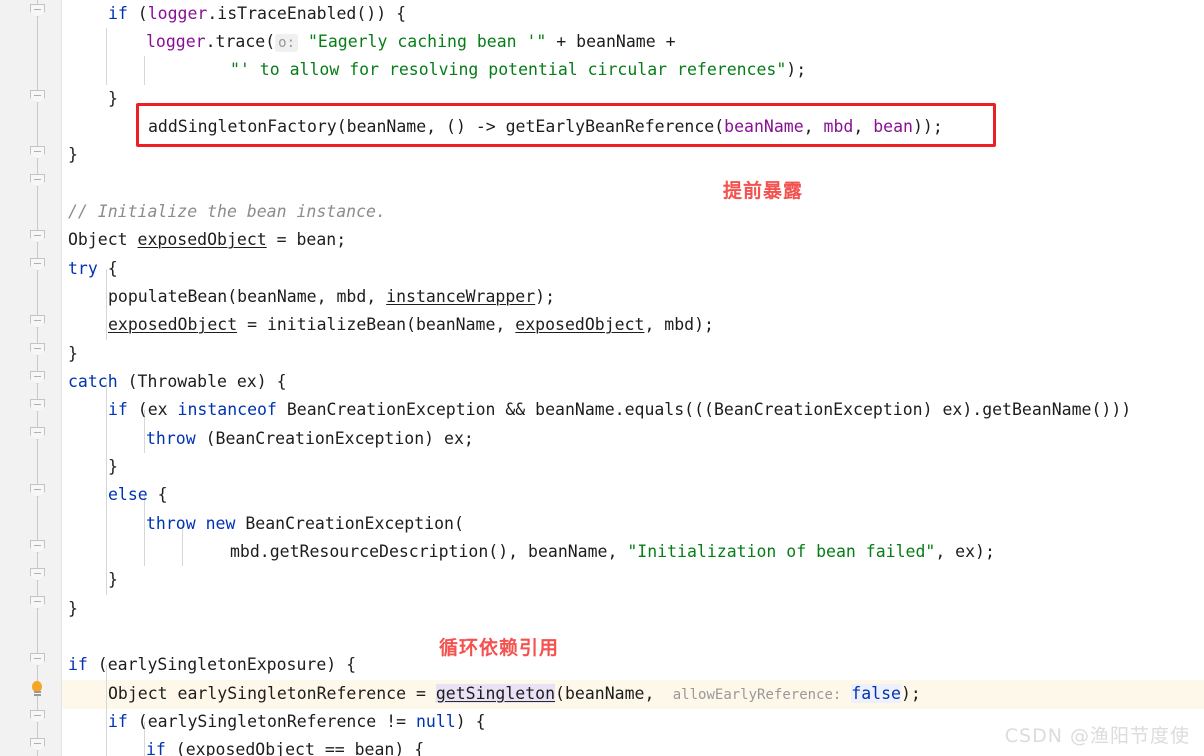 The width and height of the screenshot is (1204, 756). What do you see at coordinates (207, 239) in the screenshot?
I see `code-line: Object exposedObject = bean;` at bounding box center [207, 239].